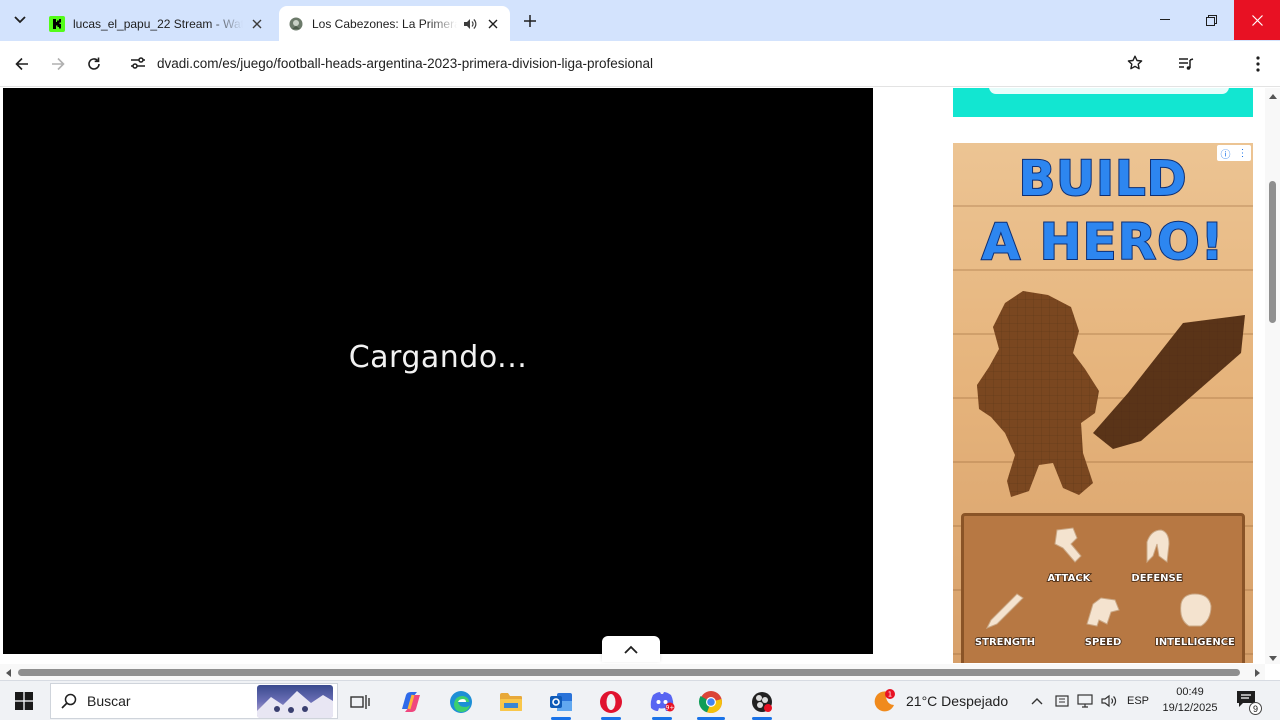 This screenshot has width=1280, height=720. I want to click on expand-bar-button, so click(631, 649).